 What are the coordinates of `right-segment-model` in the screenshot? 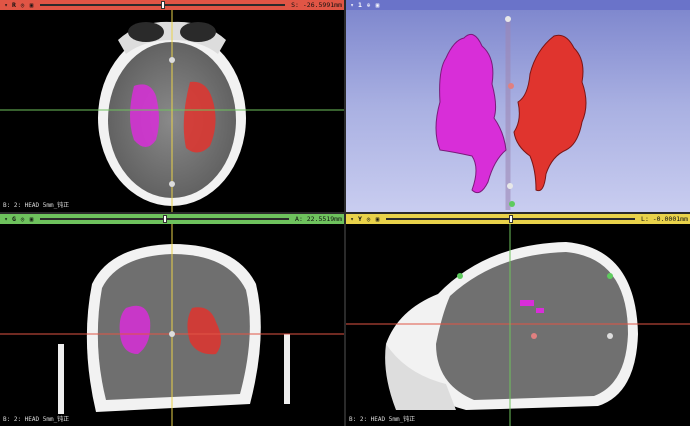 It's located at (550, 113).